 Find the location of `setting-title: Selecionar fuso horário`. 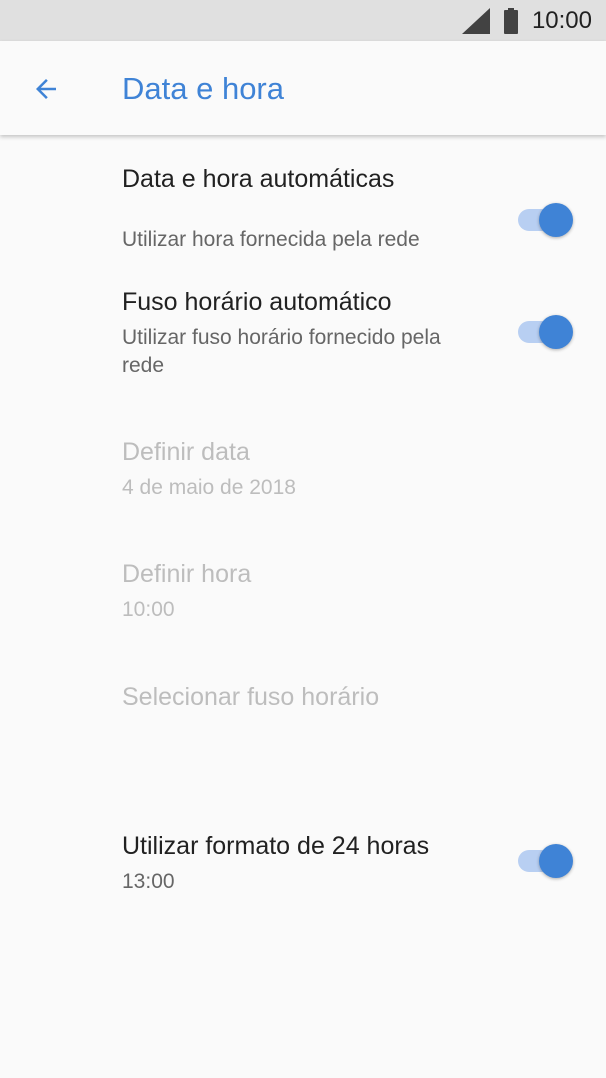

setting-title: Selecionar fuso horário is located at coordinates (251, 697).